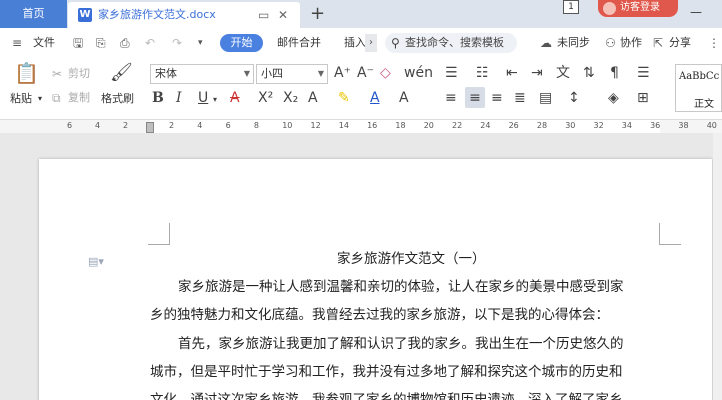 The height and width of the screenshot is (400, 722). Describe the element at coordinates (655, 125) in the screenshot. I see `ruler-tick-label: 36` at that location.